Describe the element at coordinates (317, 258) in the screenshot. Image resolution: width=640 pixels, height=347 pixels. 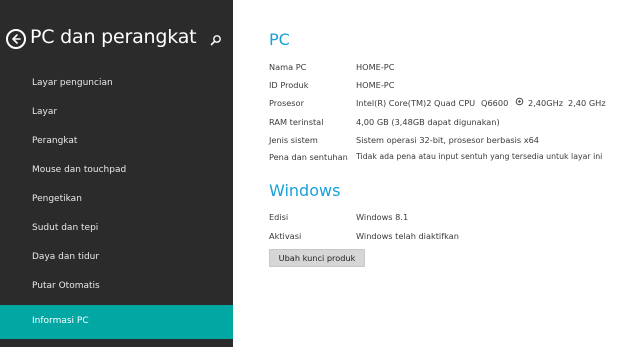
I see `change-product-key-button: Ubah kunci produk` at that location.